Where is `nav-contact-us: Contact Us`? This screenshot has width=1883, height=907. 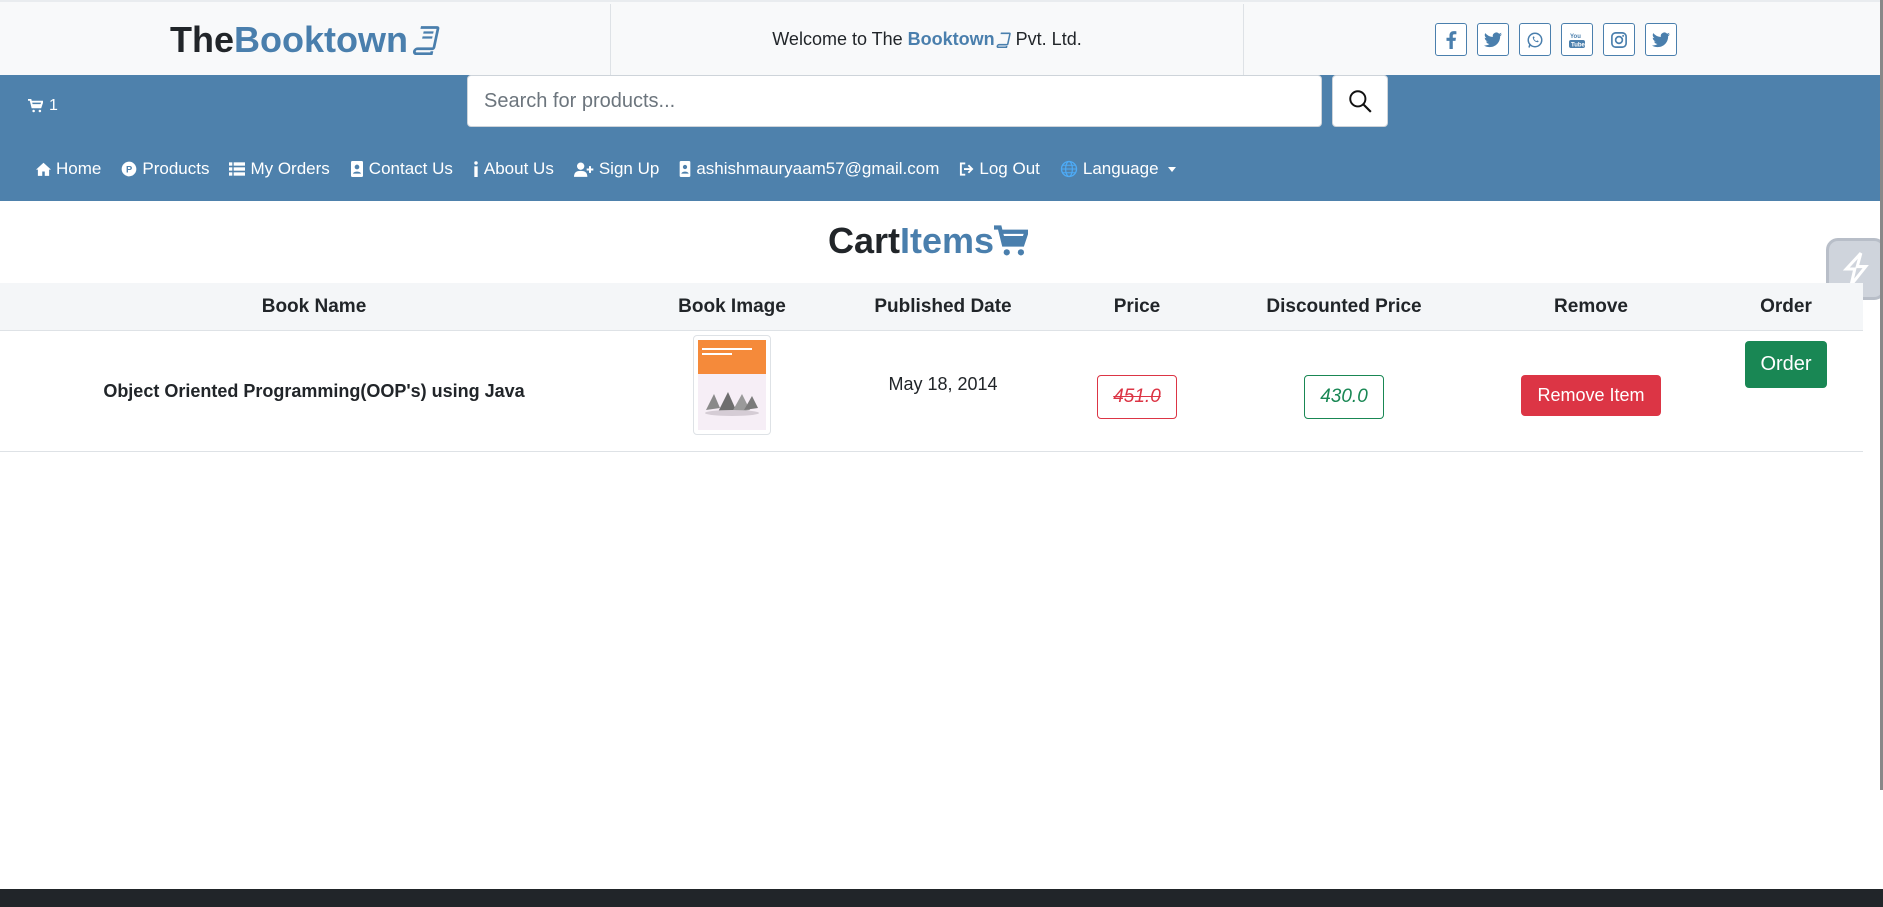 nav-contact-us: Contact Us is located at coordinates (401, 169).